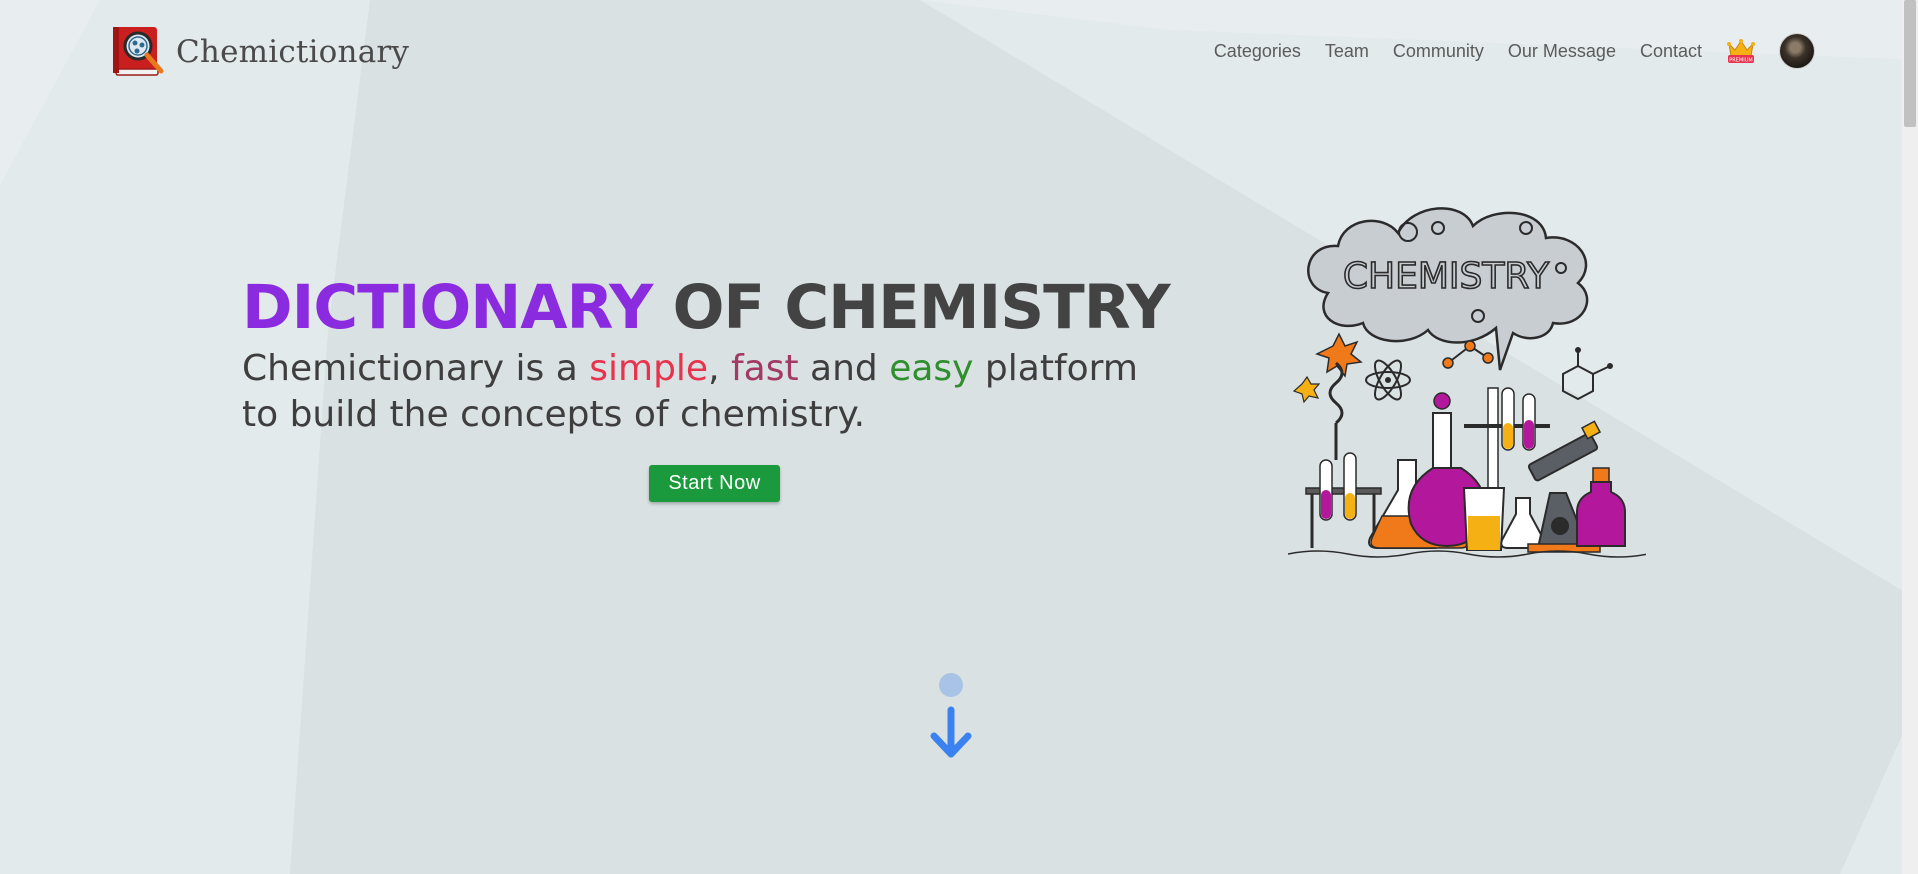 The width and height of the screenshot is (1918, 874). Describe the element at coordinates (416, 368) in the screenshot. I see `subtitle-before: Chemictionary is a` at that location.